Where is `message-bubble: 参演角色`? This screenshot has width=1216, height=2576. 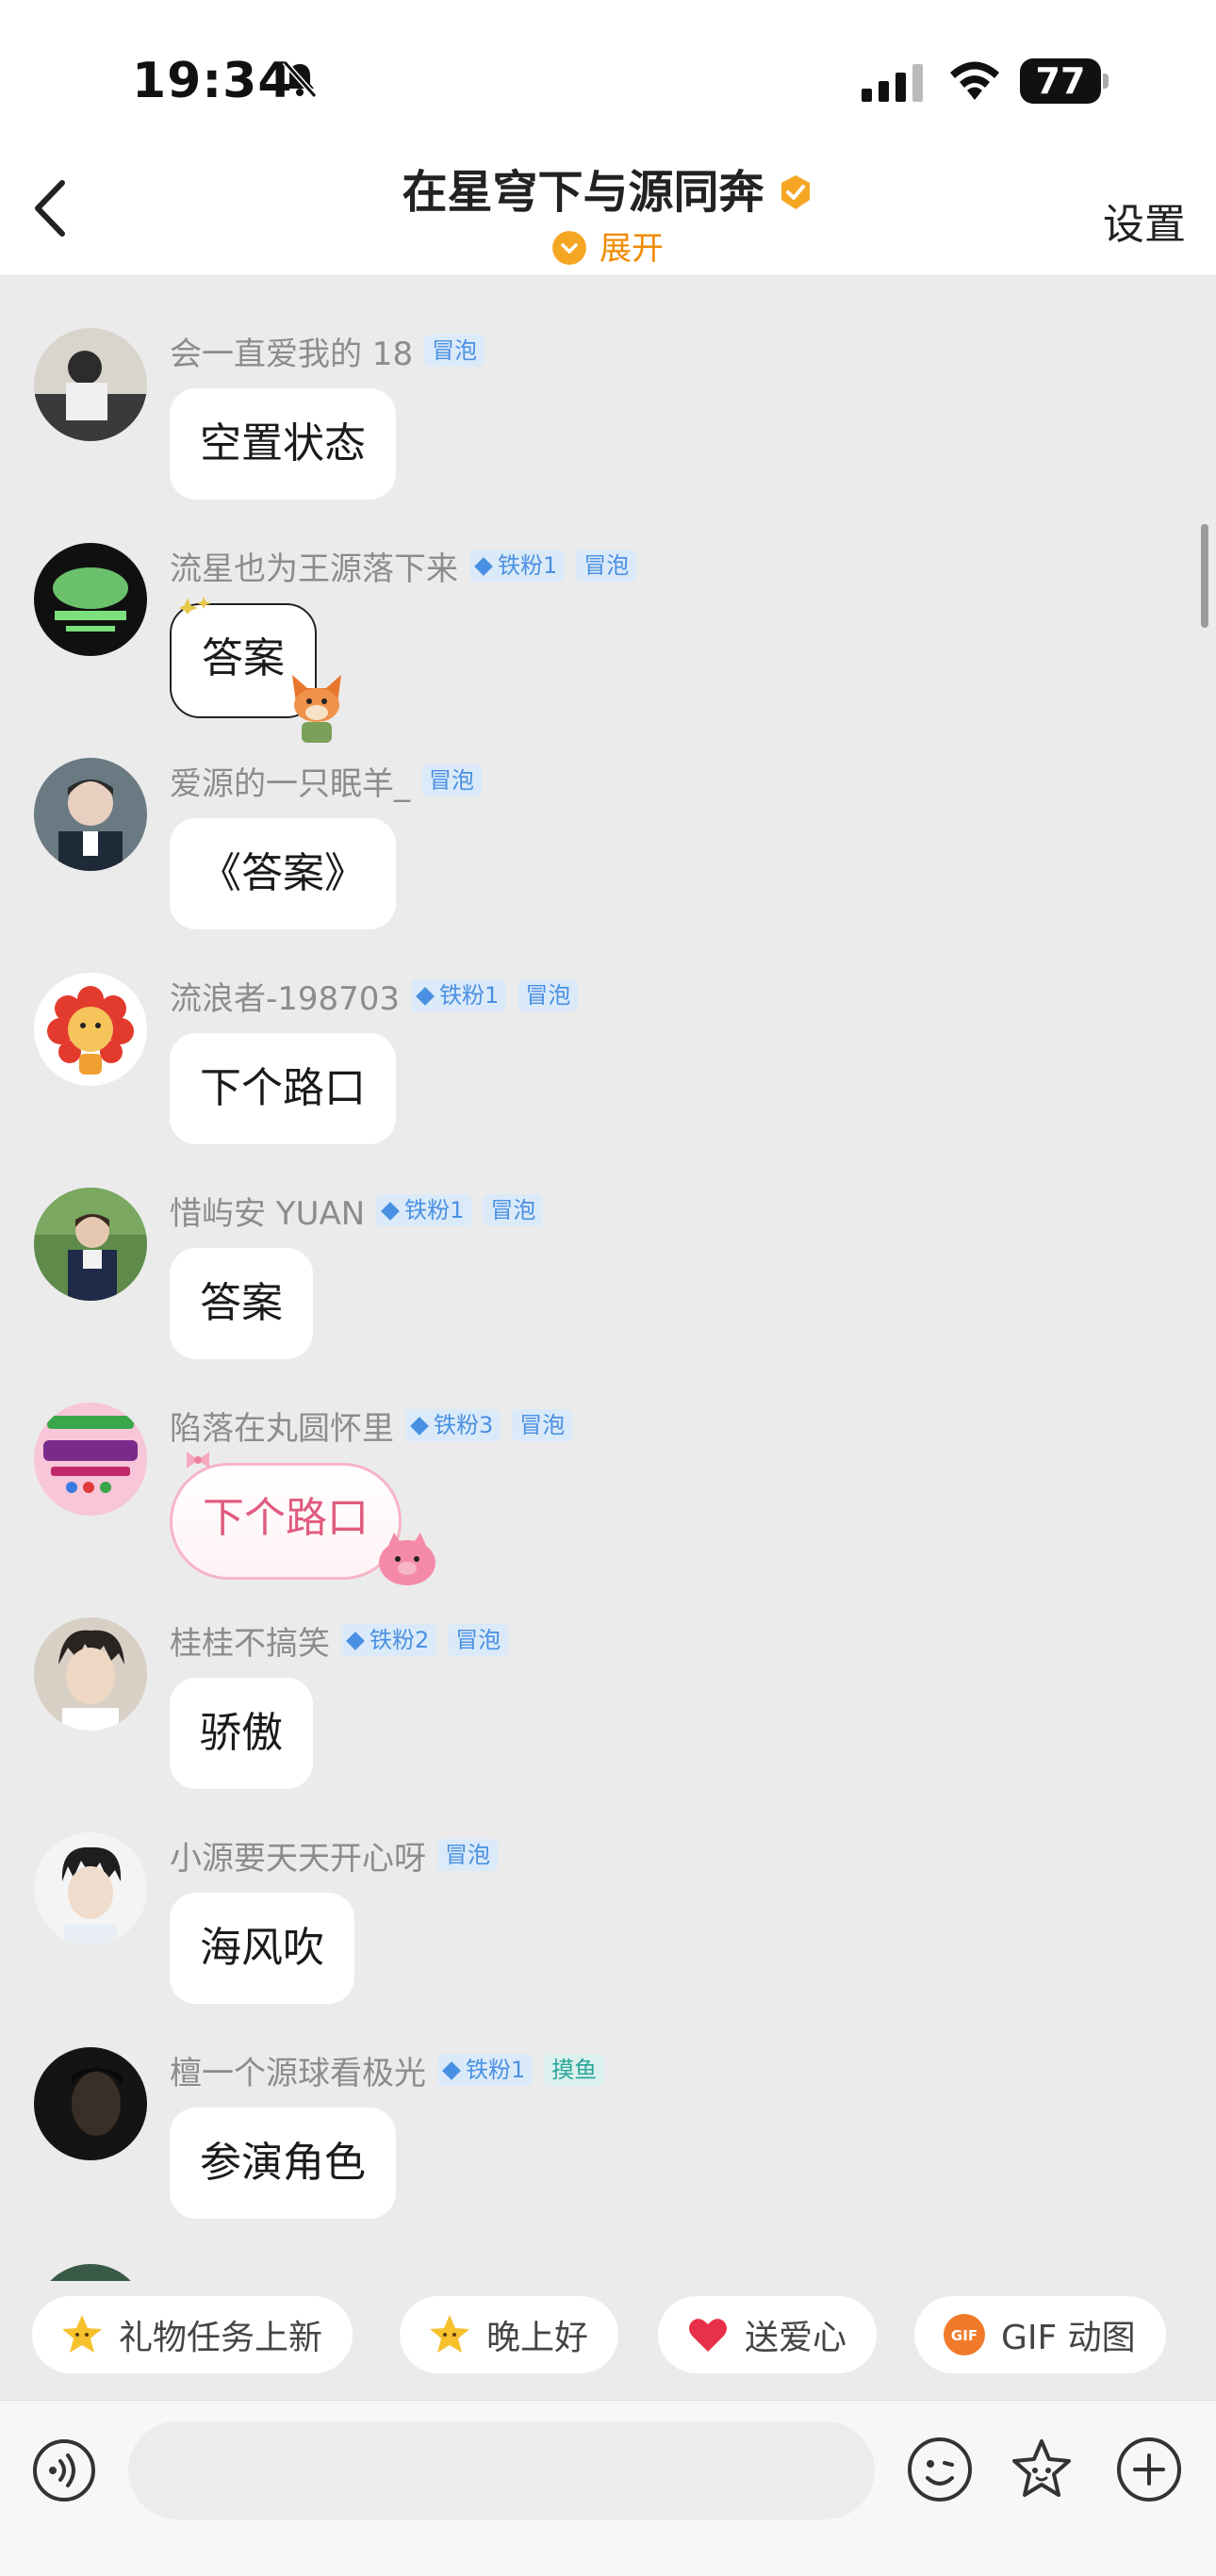 message-bubble: 参演角色 is located at coordinates (283, 2163).